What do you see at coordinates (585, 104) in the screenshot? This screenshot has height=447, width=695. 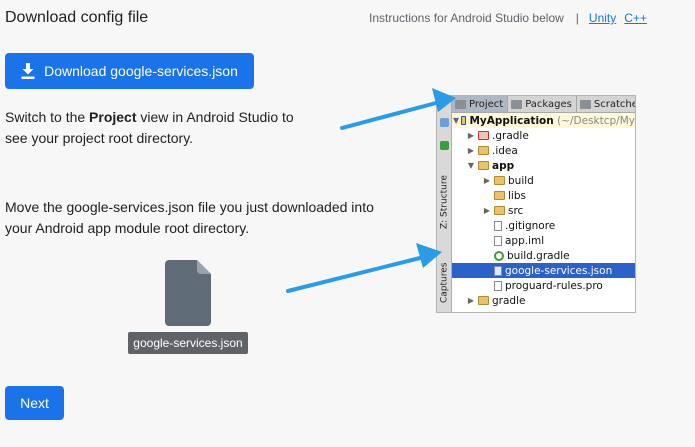 I see `scratches-icon` at bounding box center [585, 104].